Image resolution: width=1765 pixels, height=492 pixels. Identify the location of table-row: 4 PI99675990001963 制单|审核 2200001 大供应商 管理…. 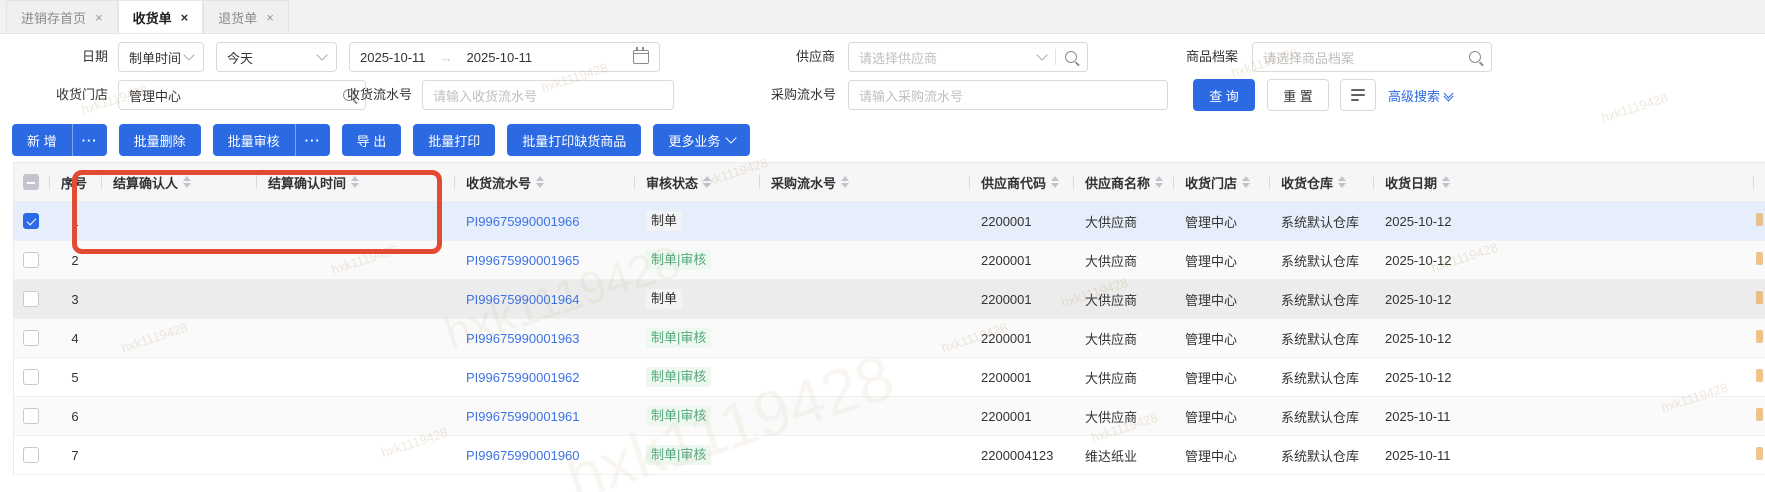
(889, 338).